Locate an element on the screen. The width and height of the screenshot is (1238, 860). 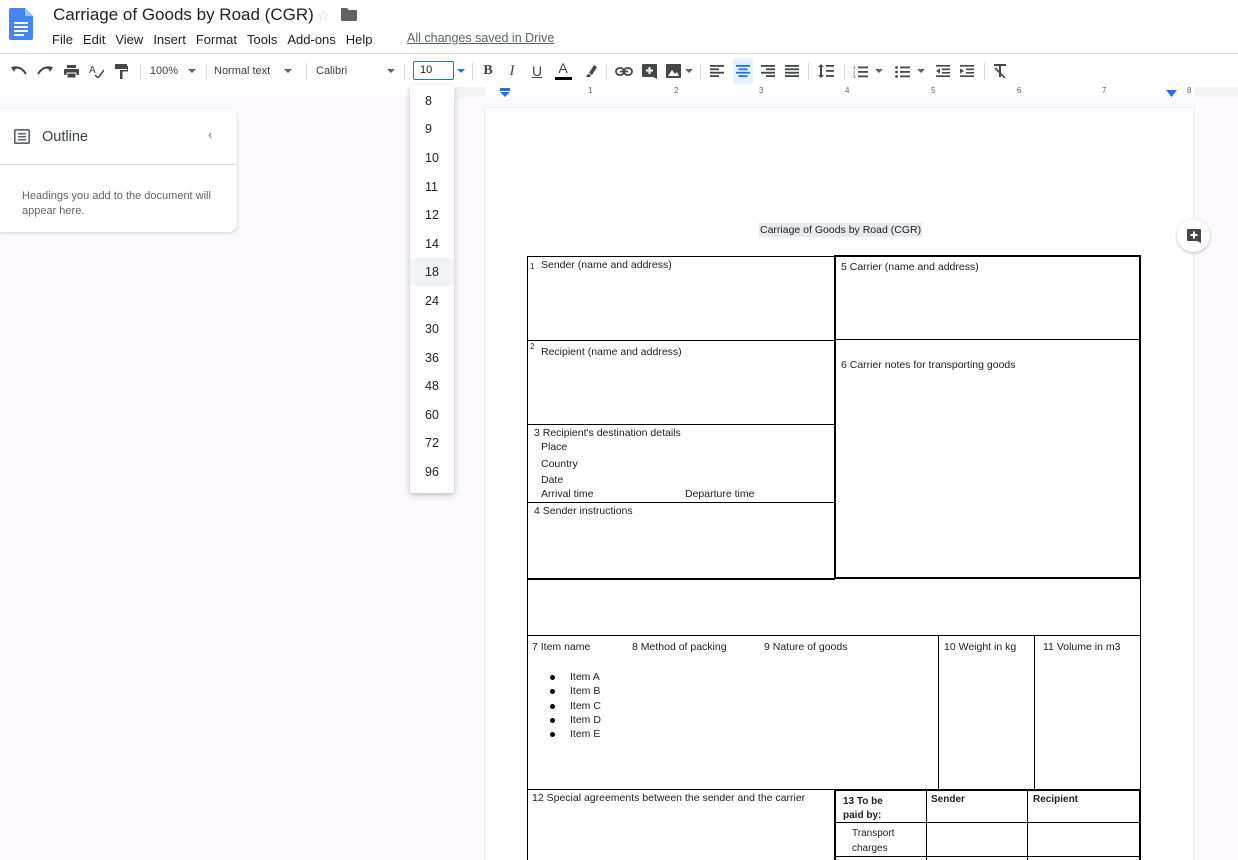
font-size-option: 60 is located at coordinates (432, 415).